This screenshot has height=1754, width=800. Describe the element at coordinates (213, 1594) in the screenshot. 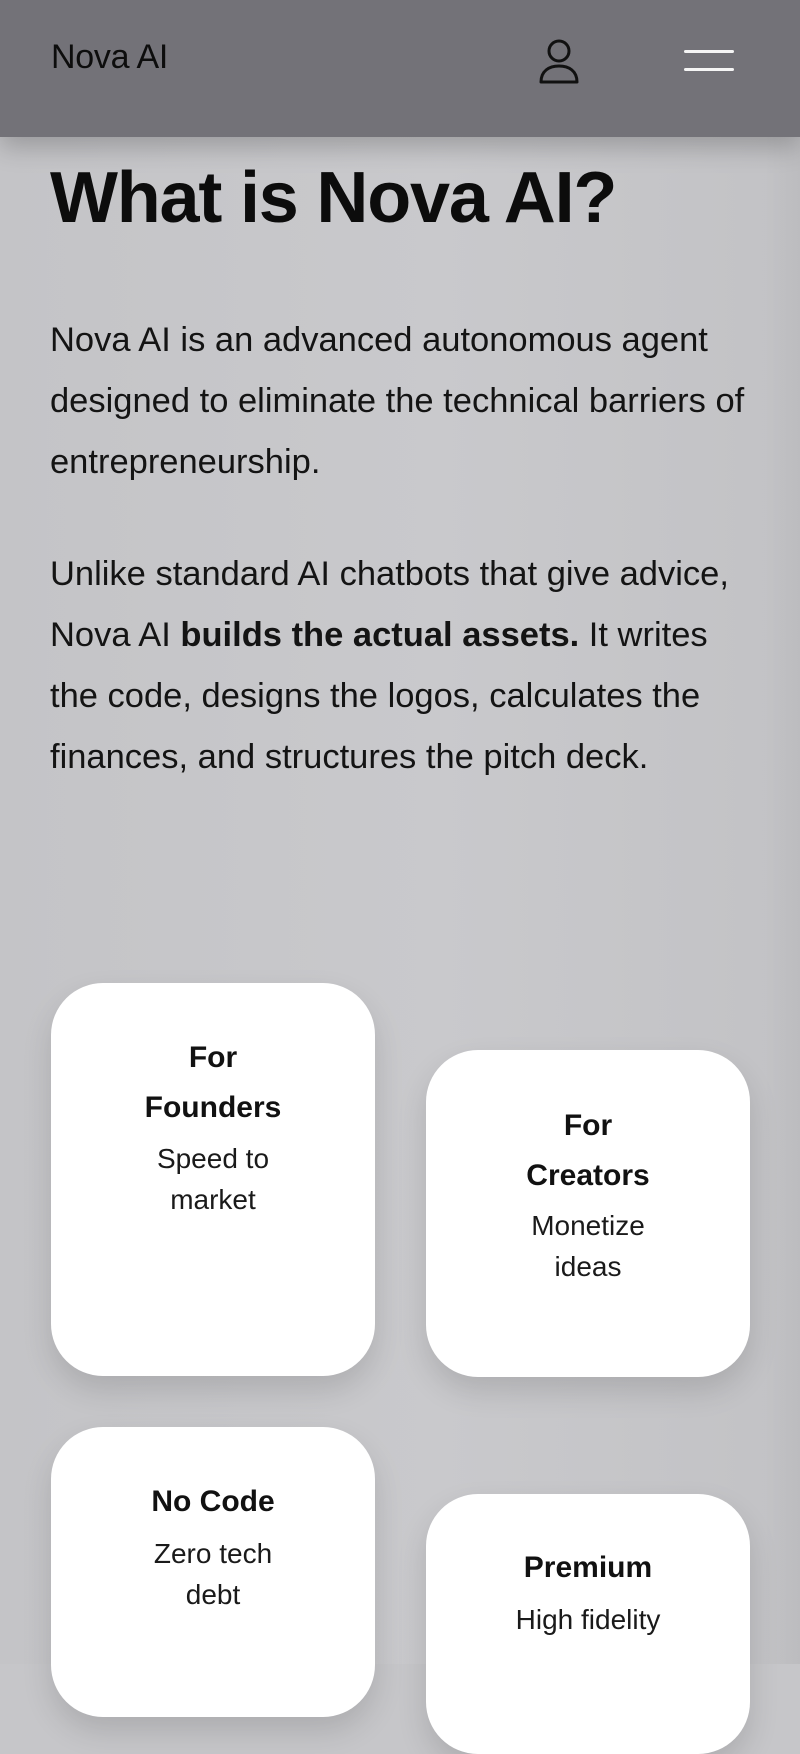

I see `card-subtitle-line: debt` at that location.